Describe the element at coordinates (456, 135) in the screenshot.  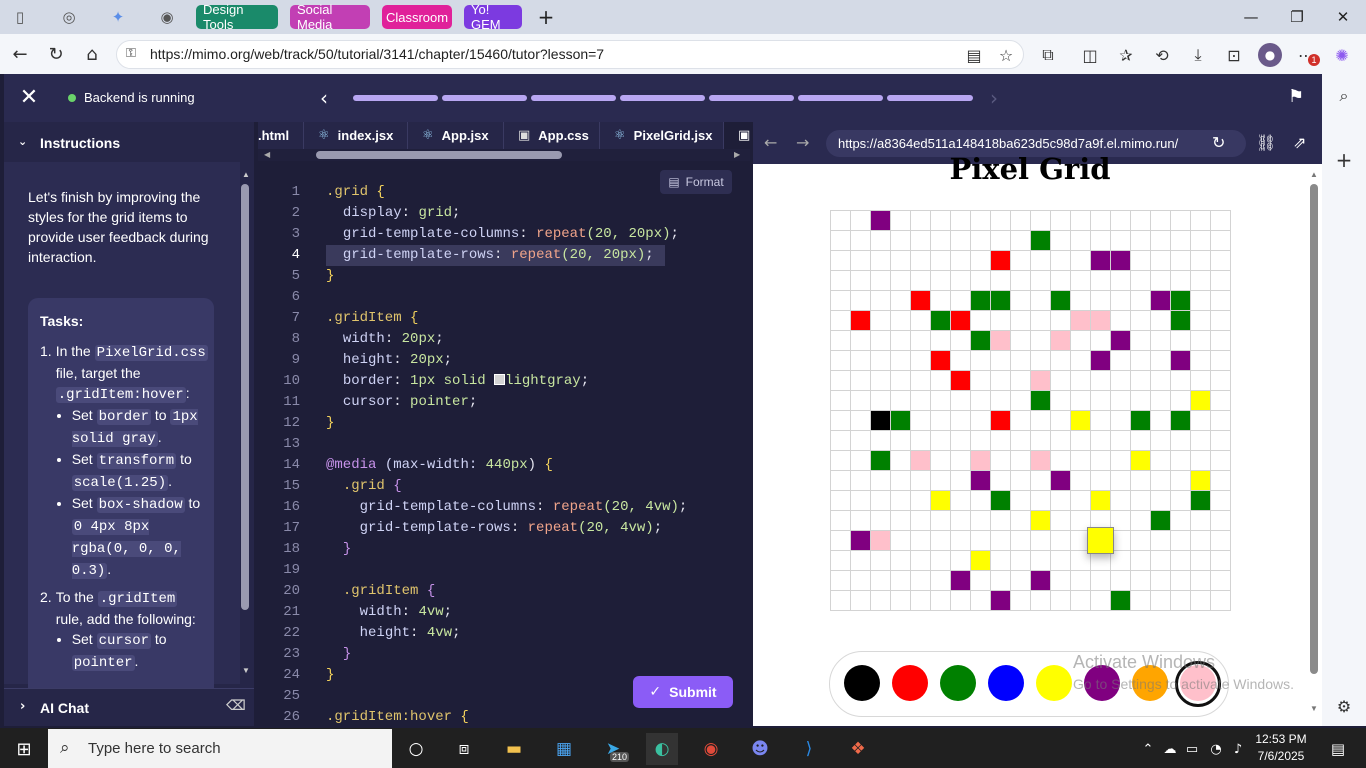
I see `tab-app-jsx: ⚛ App.jsx` at that location.